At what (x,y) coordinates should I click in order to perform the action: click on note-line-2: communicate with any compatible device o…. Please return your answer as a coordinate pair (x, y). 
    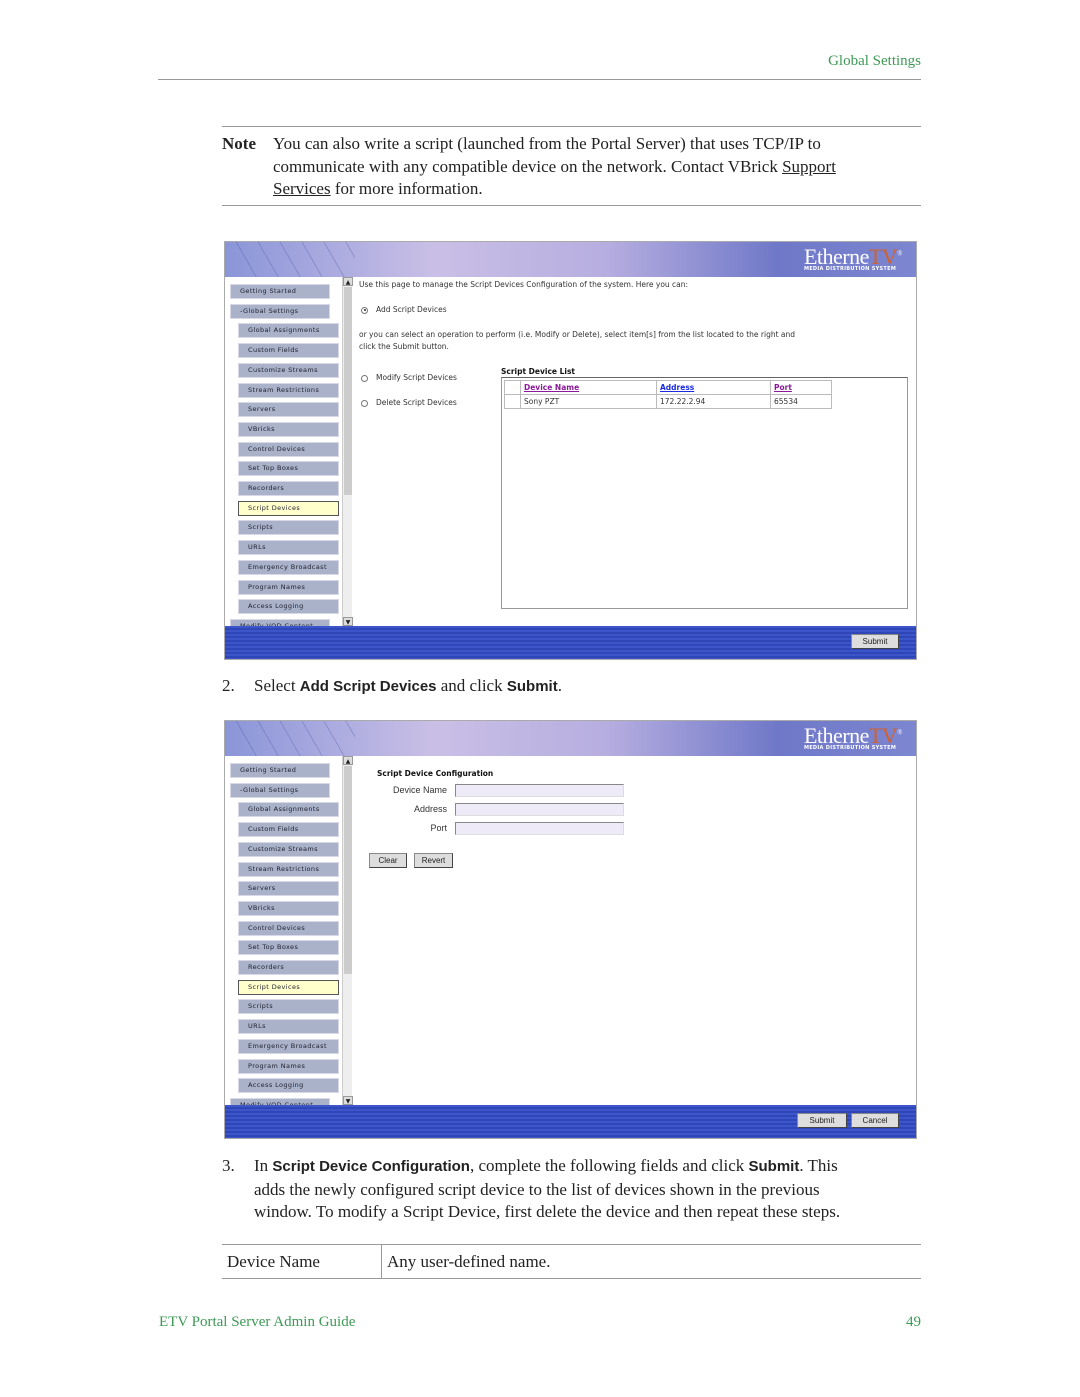
    Looking at the image, I should click on (528, 166).